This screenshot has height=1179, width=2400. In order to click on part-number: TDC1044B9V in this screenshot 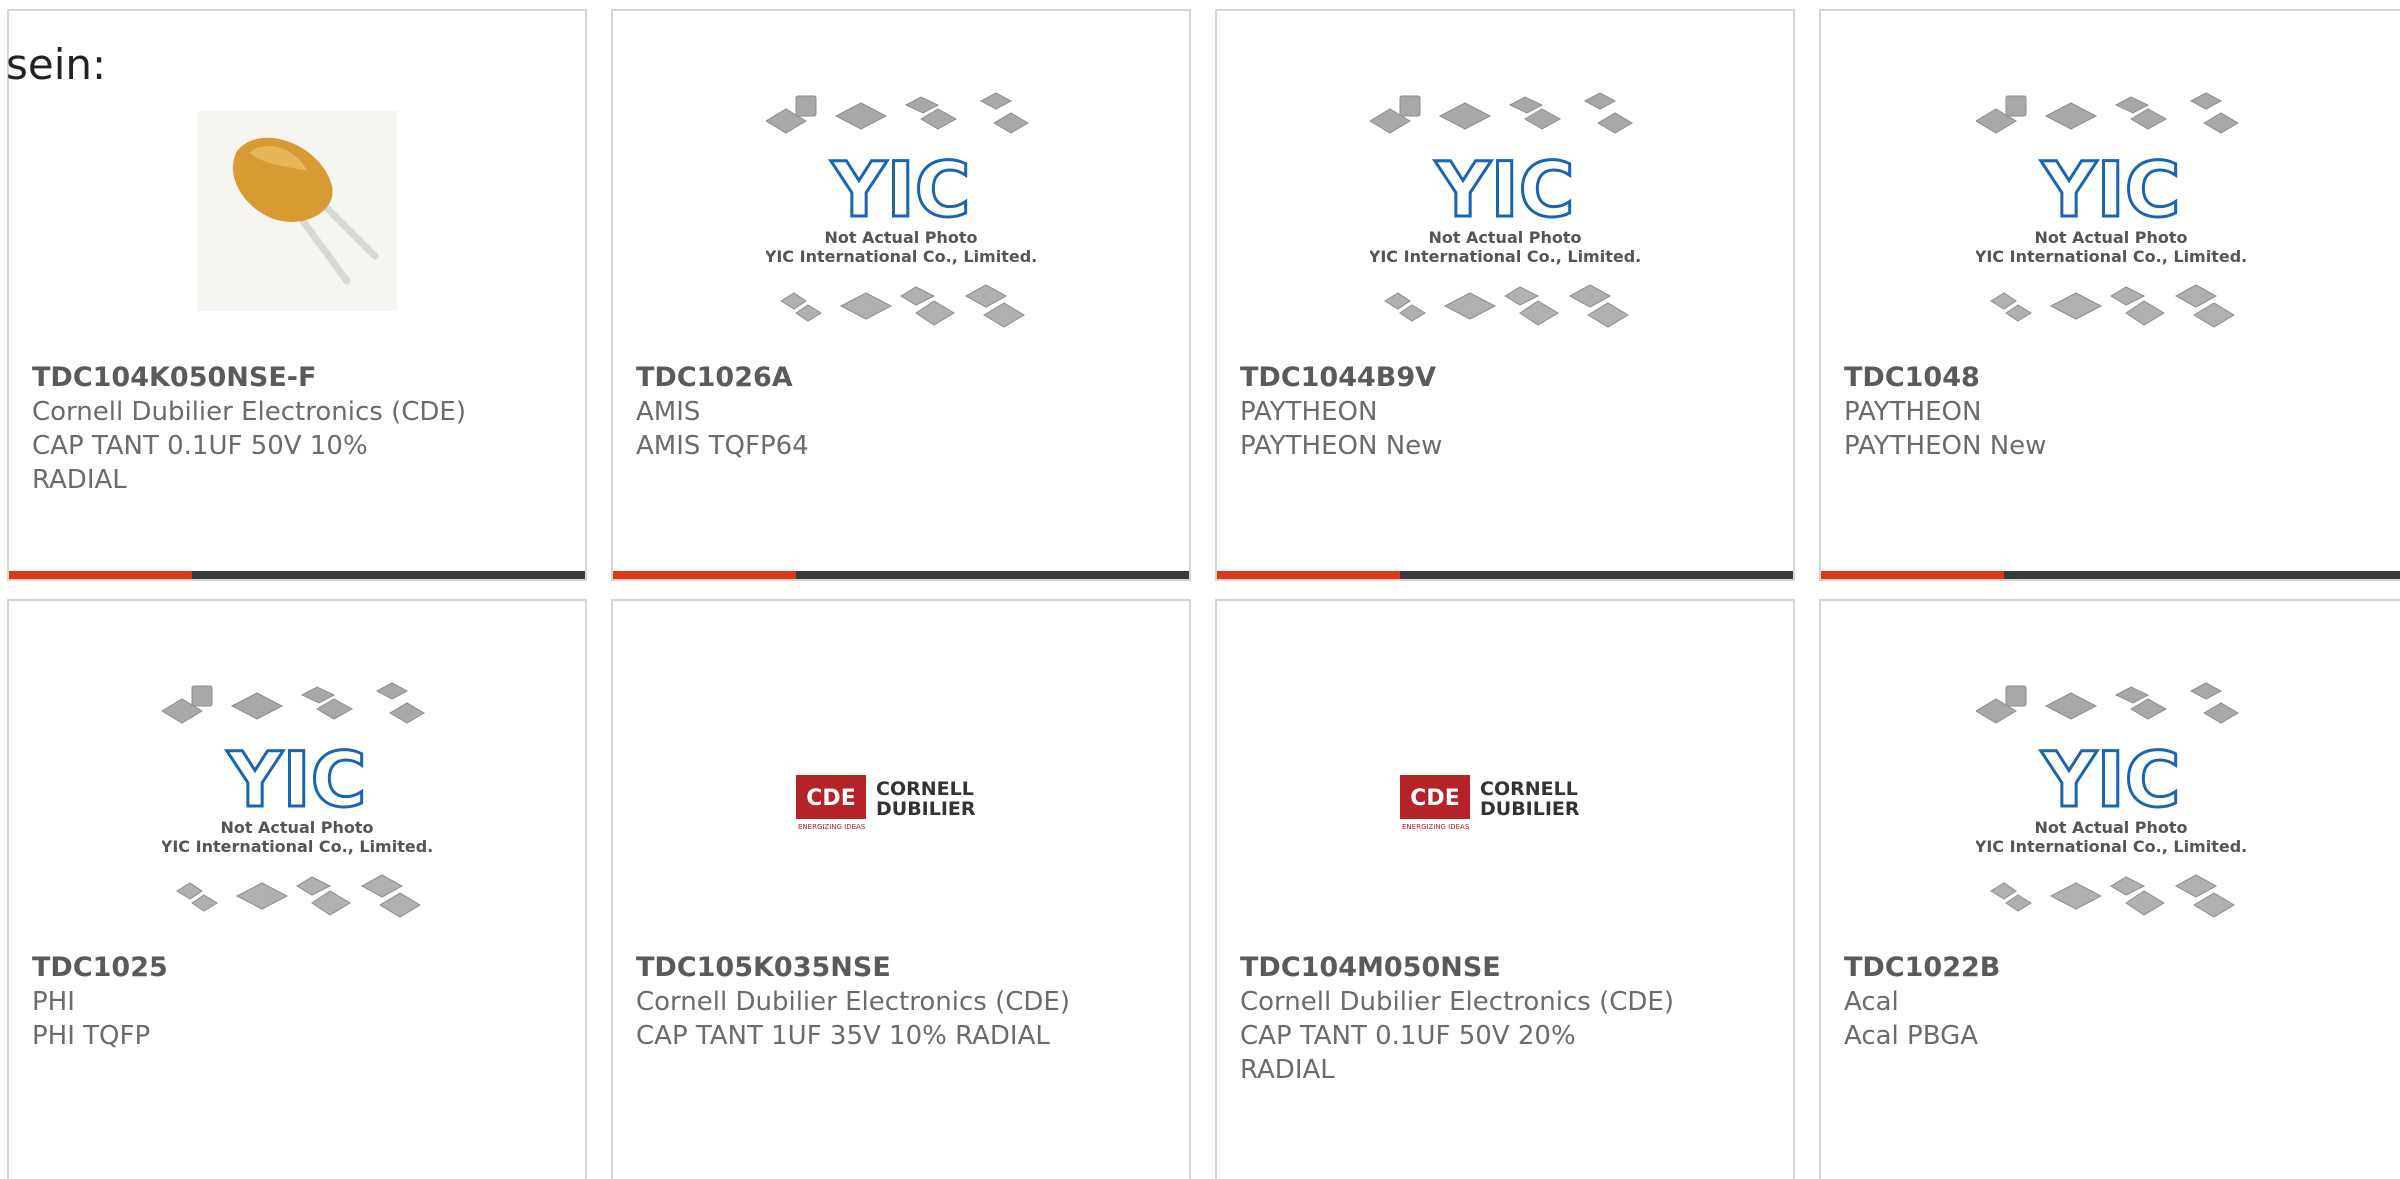, I will do `click(1506, 378)`.